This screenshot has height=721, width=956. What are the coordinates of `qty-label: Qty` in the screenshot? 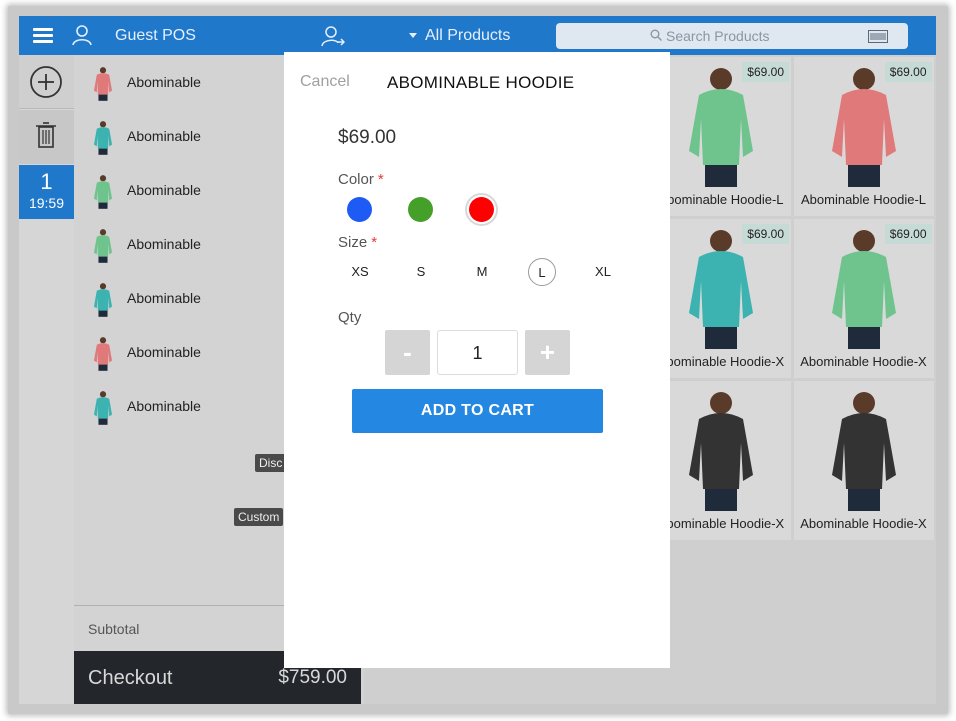 It's located at (350, 317).